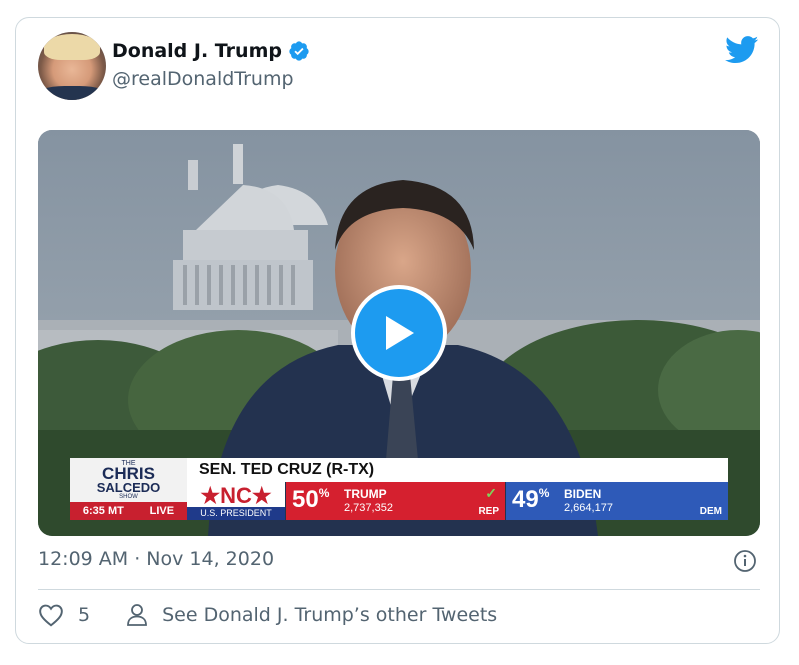  I want to click on rep-candidate: TRUMP, so click(365, 494).